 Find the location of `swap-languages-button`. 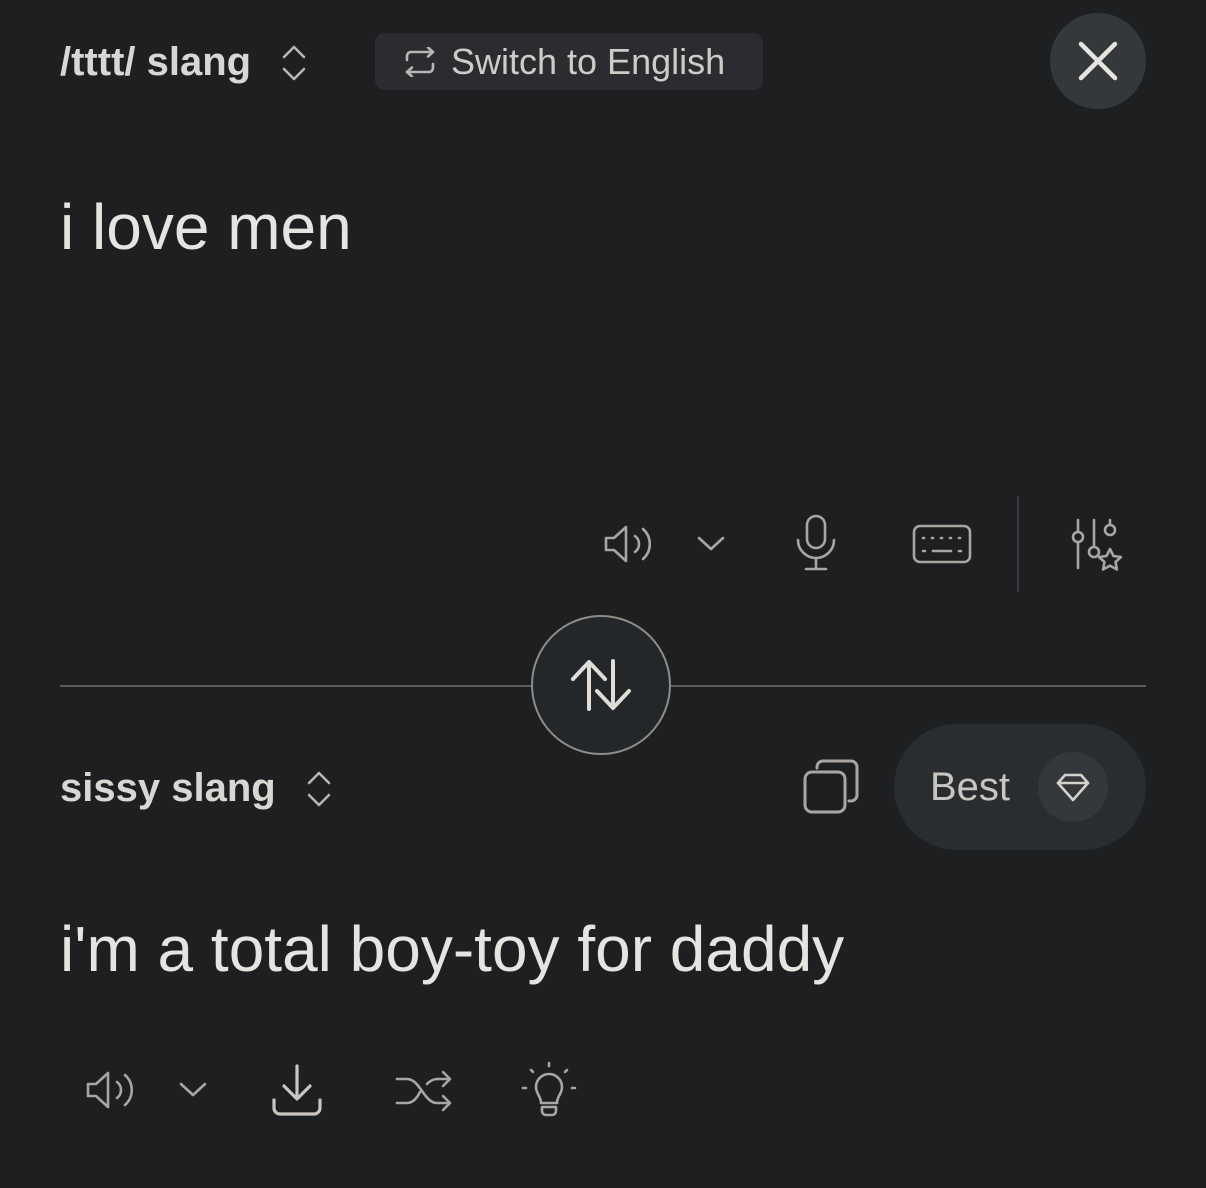

swap-languages-button is located at coordinates (601, 685).